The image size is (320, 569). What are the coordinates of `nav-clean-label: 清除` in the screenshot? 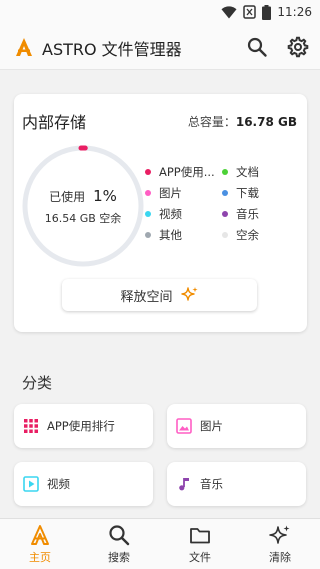 It's located at (280, 557).